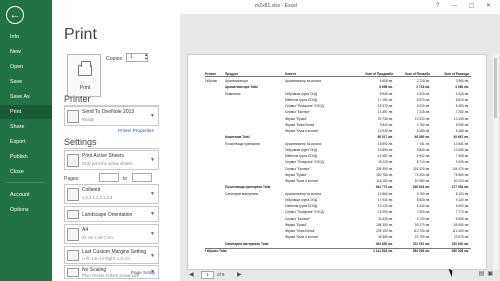 This screenshot has height=281, width=500. Describe the element at coordinates (386, 93) in the screenshot. I see `preview-cell: 8 945 лв.` at that location.